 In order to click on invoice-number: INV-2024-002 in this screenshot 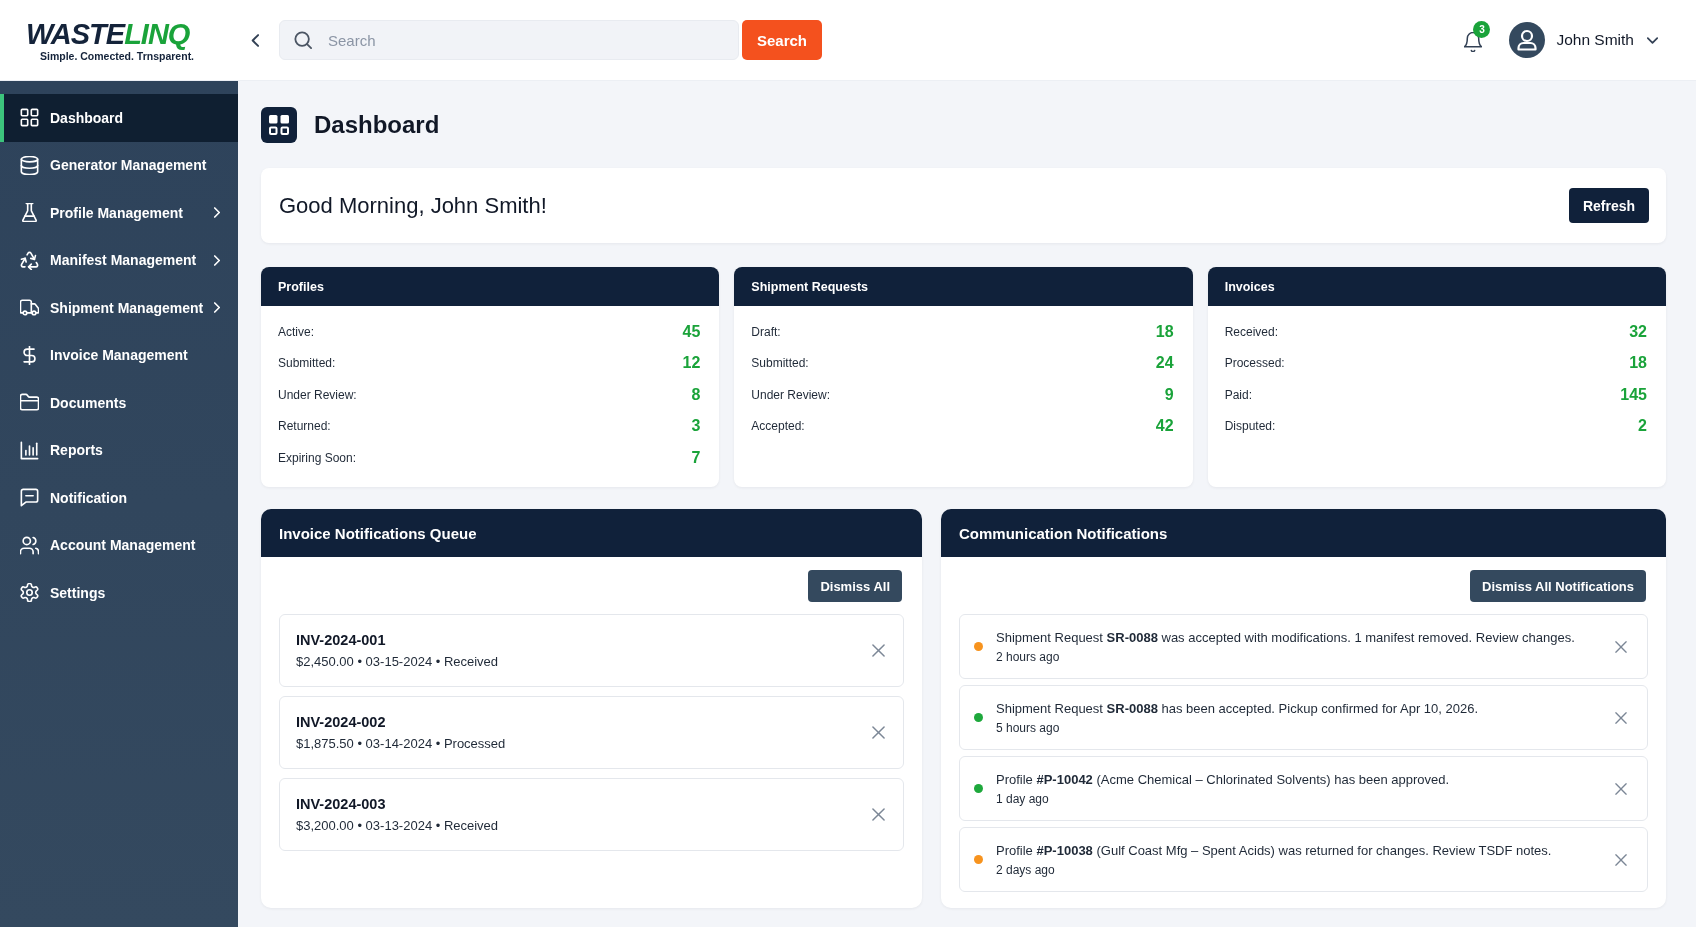, I will do `click(341, 722)`.